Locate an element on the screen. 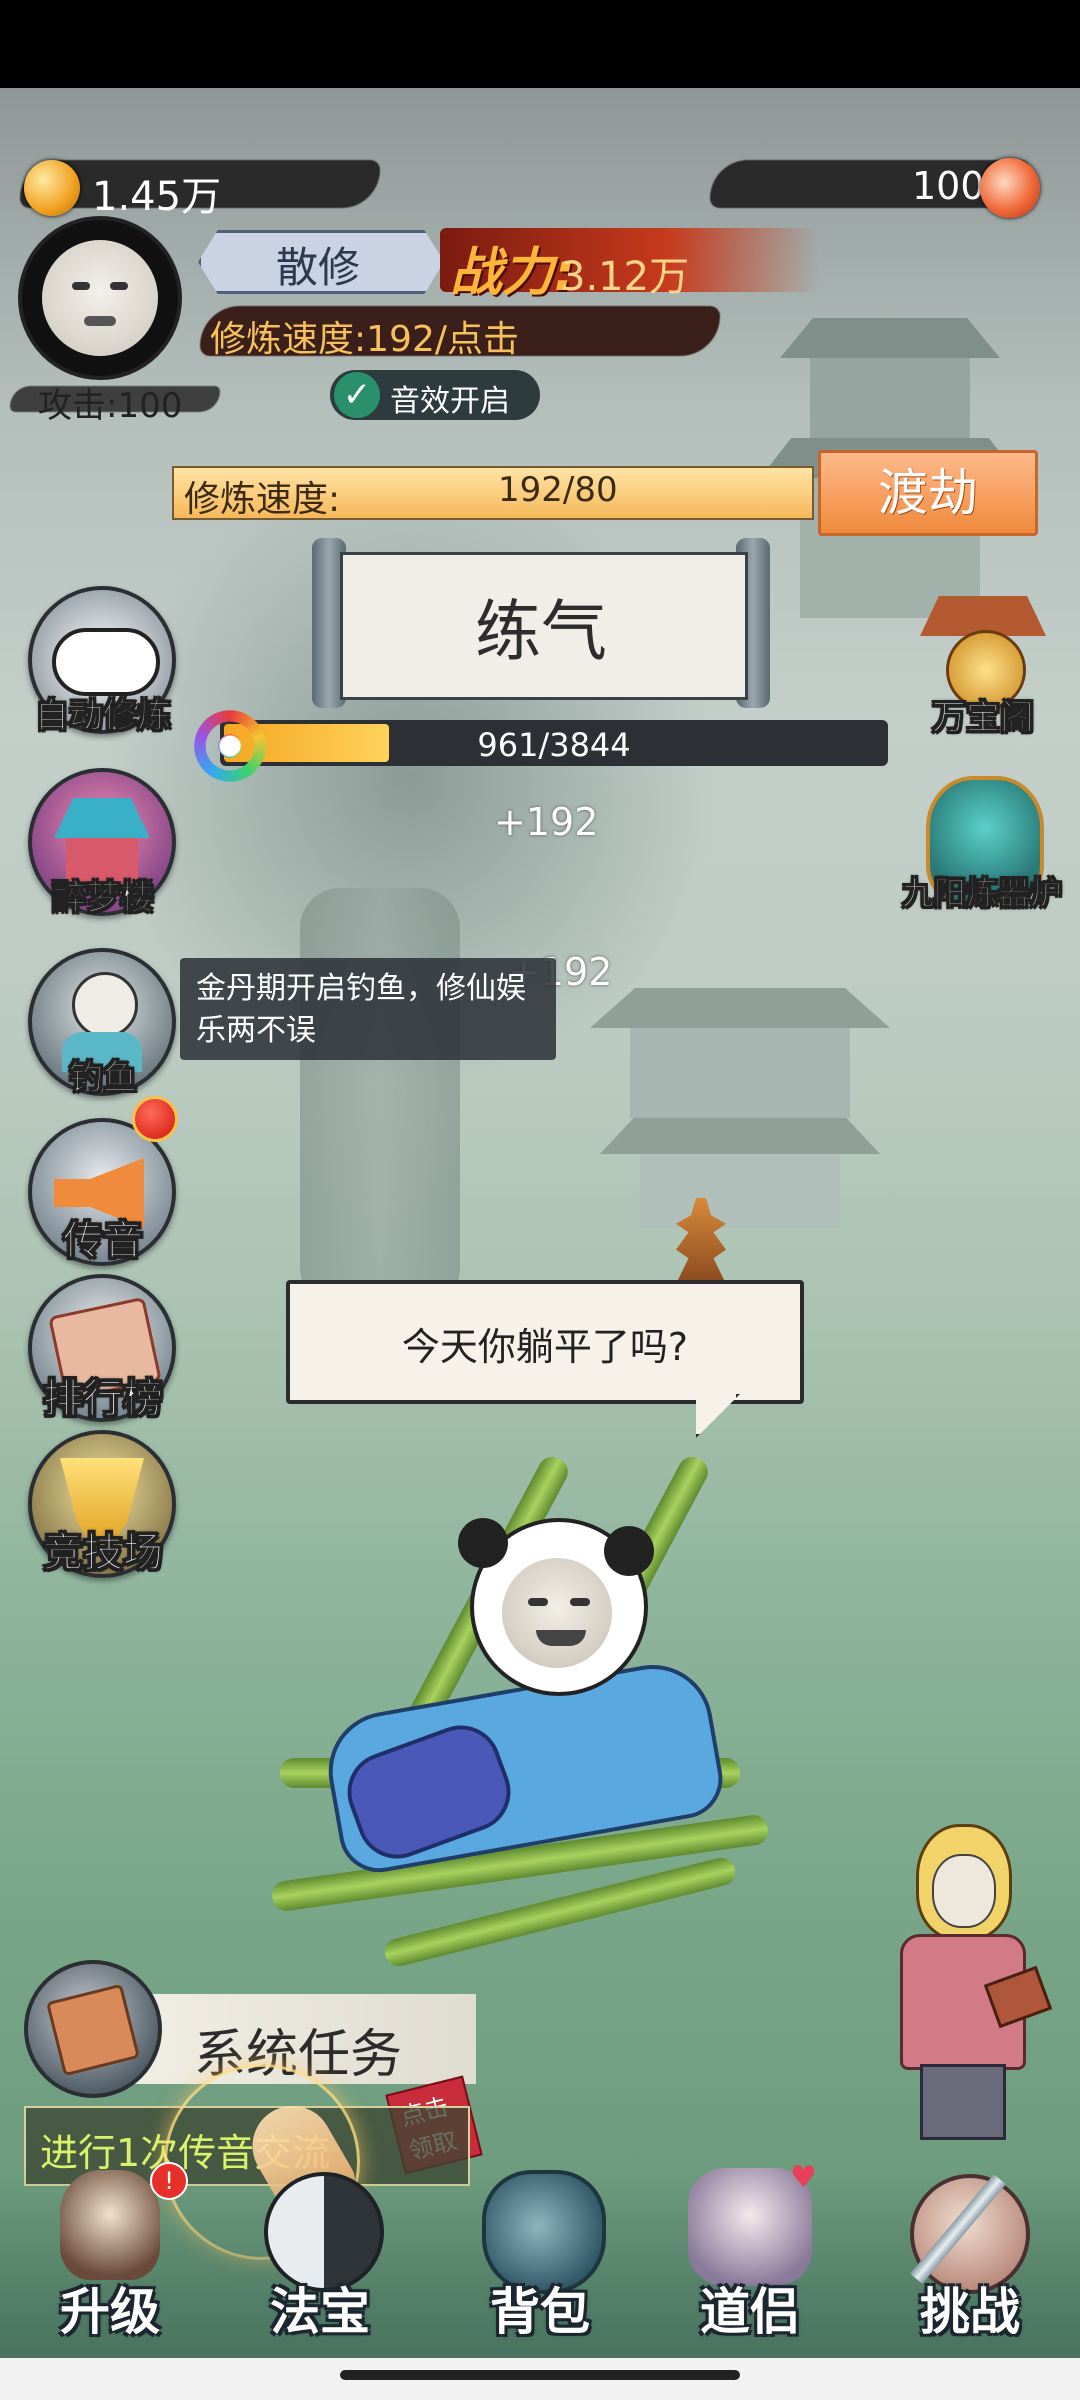 Image resolution: width=1080 pixels, height=2400 pixels. ranking-label: 排行榜 is located at coordinates (103, 1399).